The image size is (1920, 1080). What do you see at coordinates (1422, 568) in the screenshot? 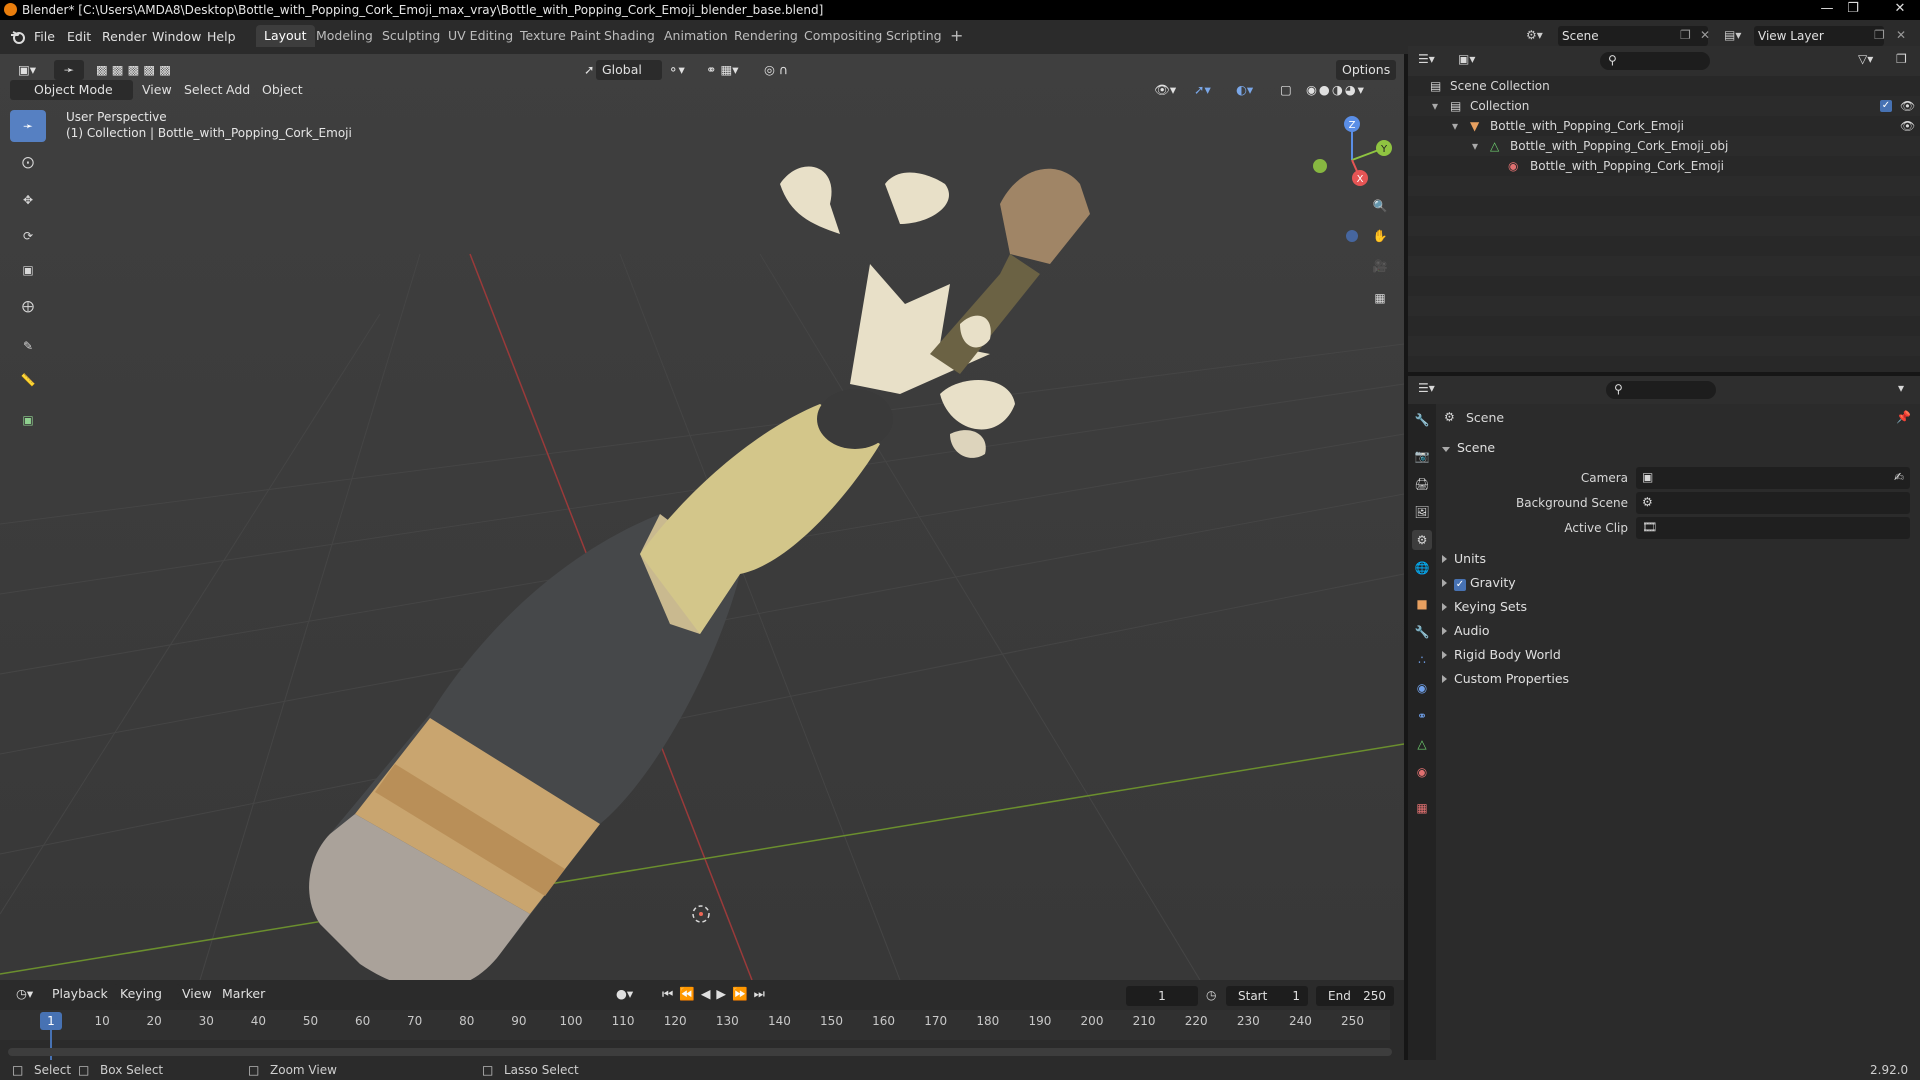
I see `world-tab-icon: 🌐` at bounding box center [1422, 568].